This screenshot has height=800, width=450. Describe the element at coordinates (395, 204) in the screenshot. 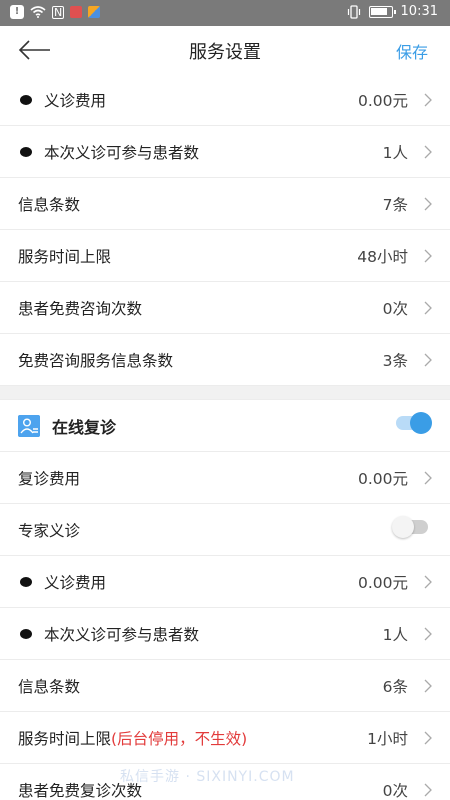

I see `row-value: 7条` at that location.